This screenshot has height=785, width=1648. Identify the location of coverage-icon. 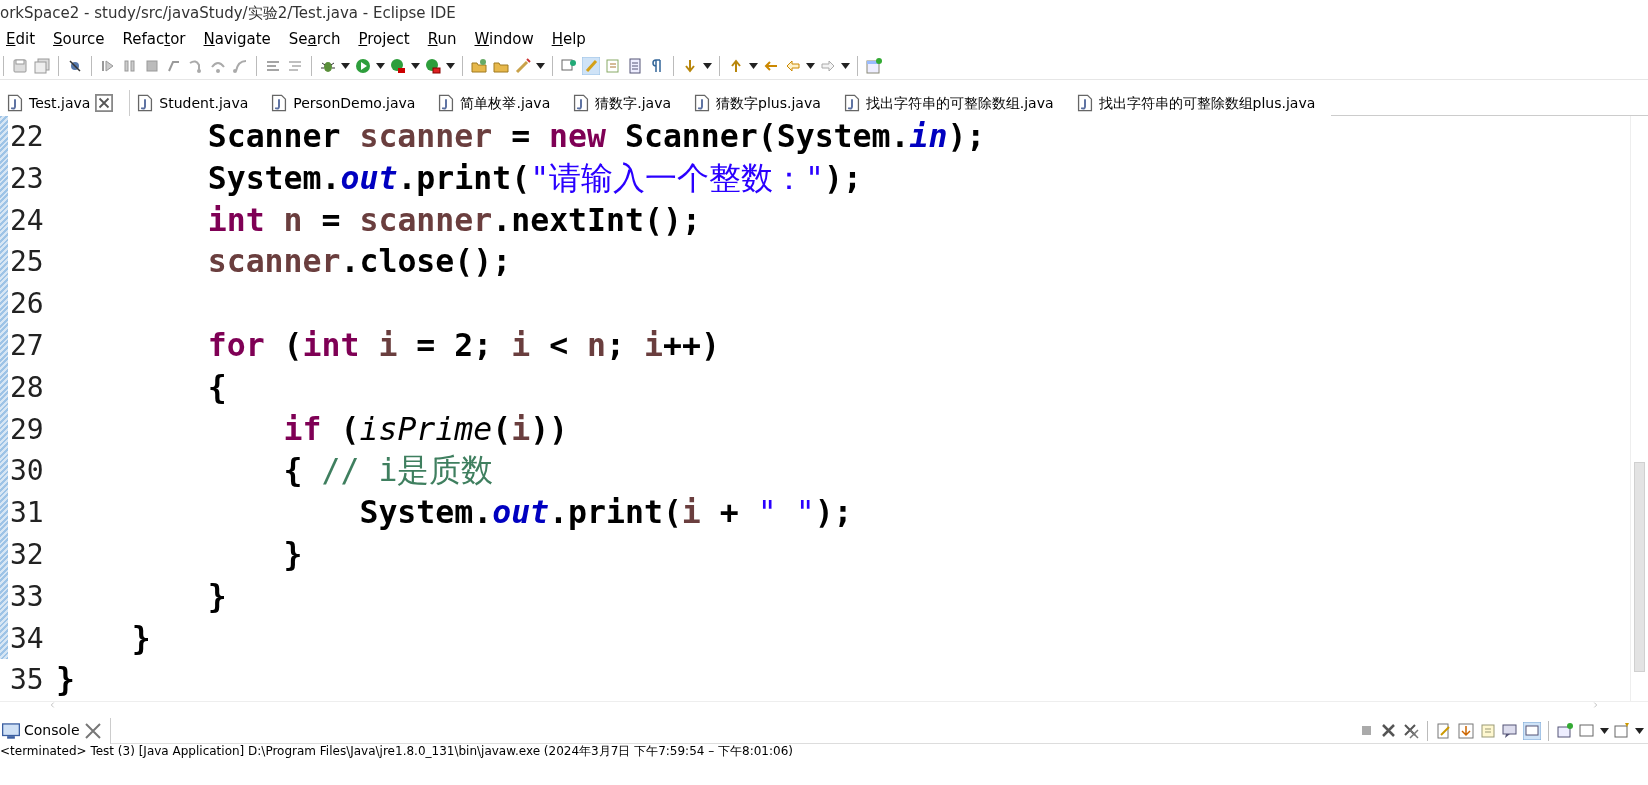
(398, 65).